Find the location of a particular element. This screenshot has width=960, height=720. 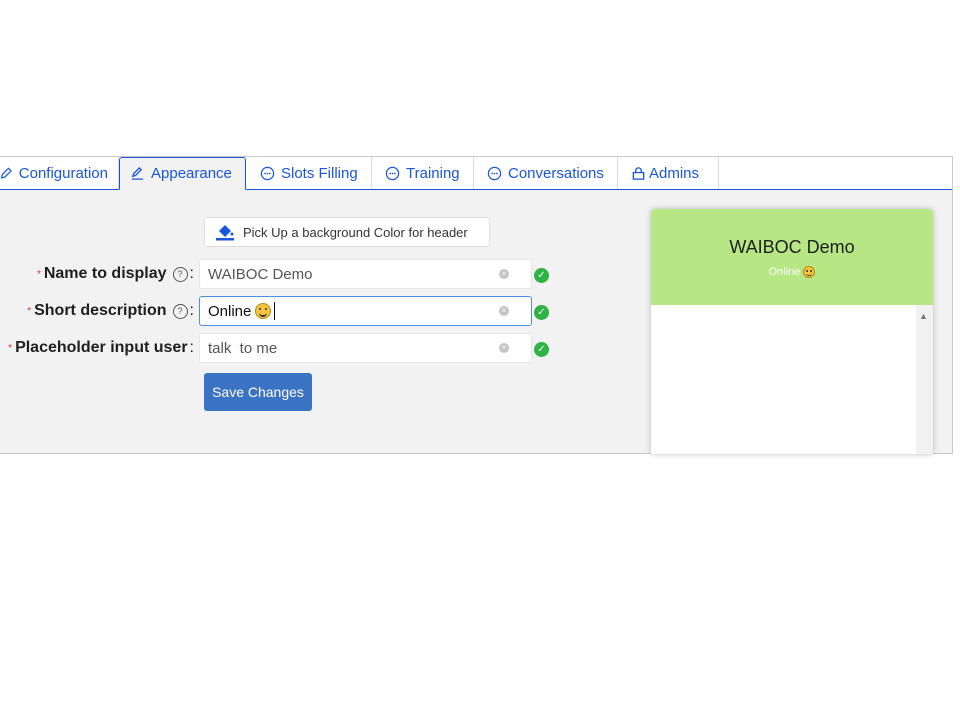

form-row-name: * Name to display ? : WAIBOC Demo × ✓ is located at coordinates (279, 274).